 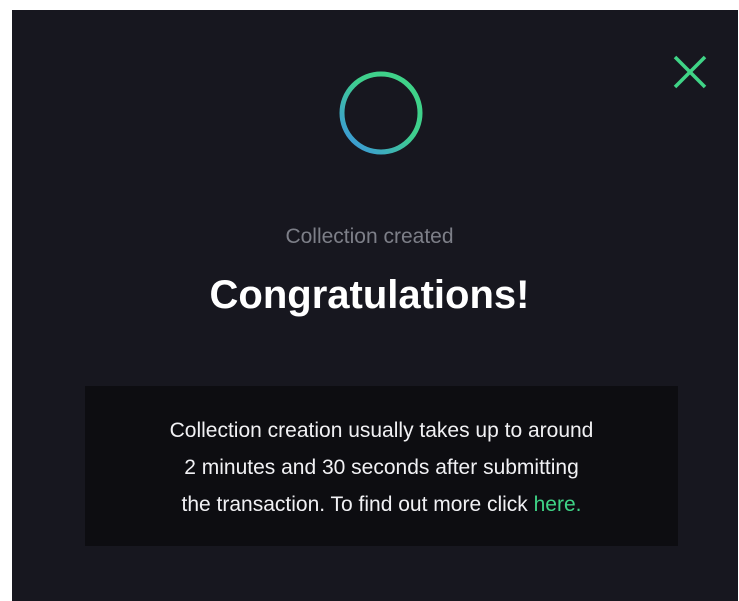 I want to click on info-text-line-3-prefix: the transaction. To find out more click, so click(x=357, y=504).